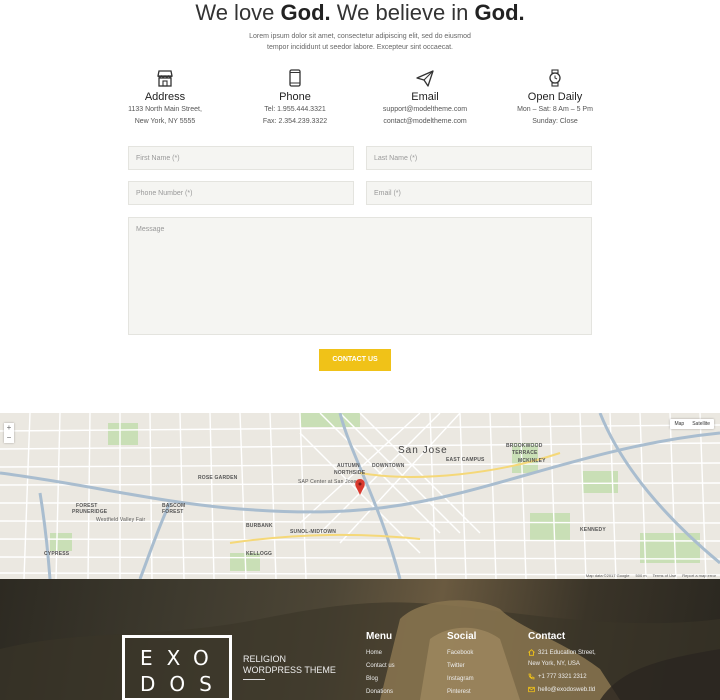 The width and height of the screenshot is (720, 700). Describe the element at coordinates (555, 109) in the screenshot. I see `info-line: Mon – Sat: 8 Am – 5 Pm` at that location.